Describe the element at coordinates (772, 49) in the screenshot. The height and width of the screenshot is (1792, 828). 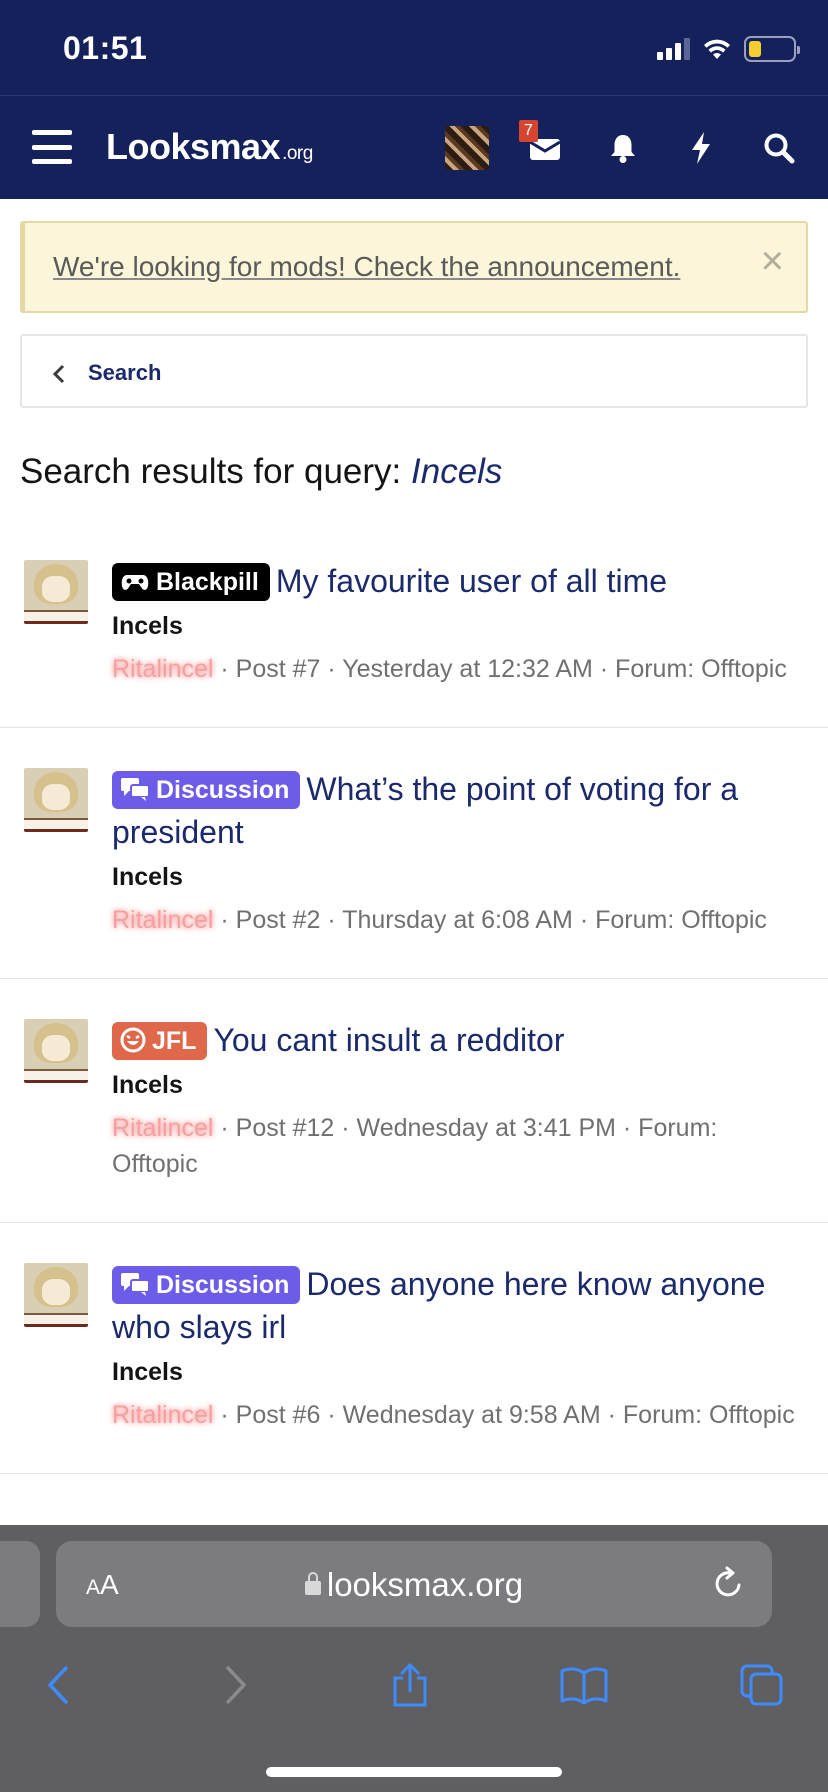
I see `battery-icon` at that location.